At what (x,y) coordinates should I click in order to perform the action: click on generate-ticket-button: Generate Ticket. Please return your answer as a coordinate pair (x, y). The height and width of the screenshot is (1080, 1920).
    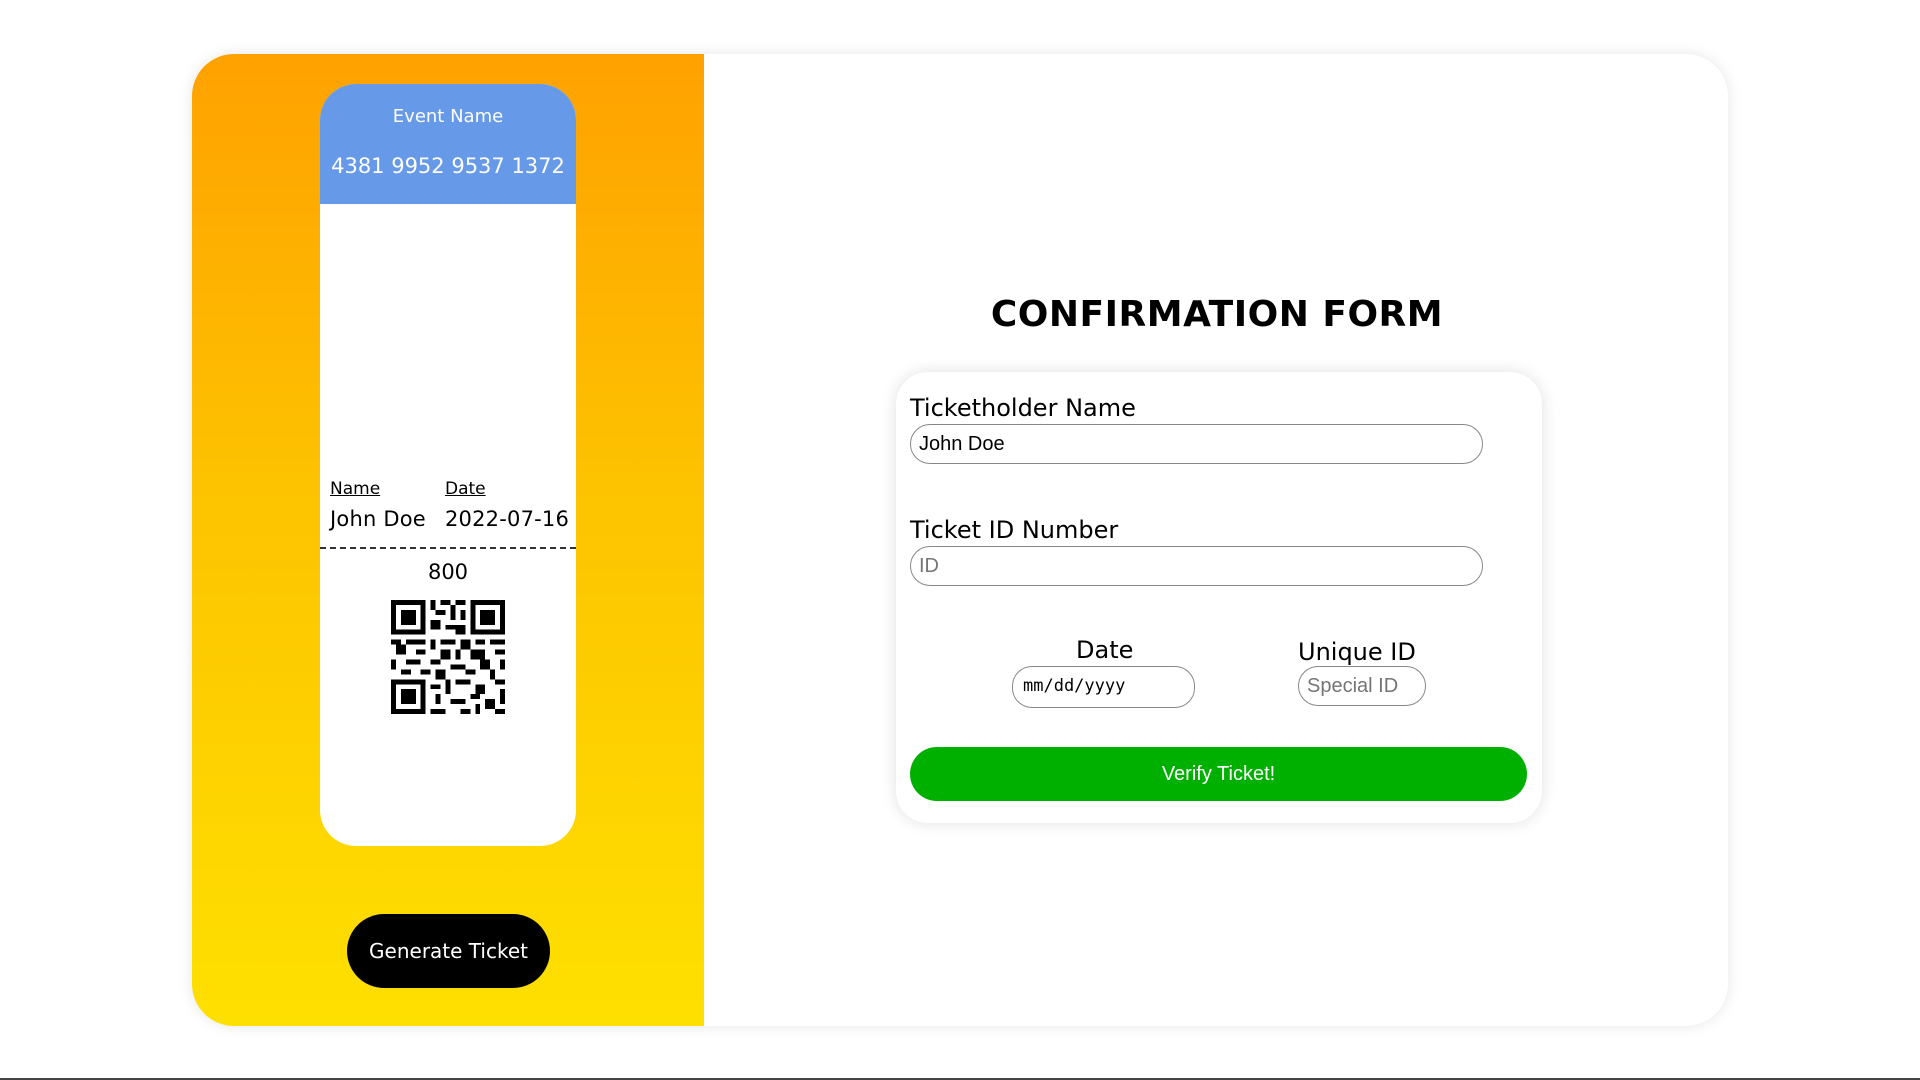
    Looking at the image, I should click on (448, 951).